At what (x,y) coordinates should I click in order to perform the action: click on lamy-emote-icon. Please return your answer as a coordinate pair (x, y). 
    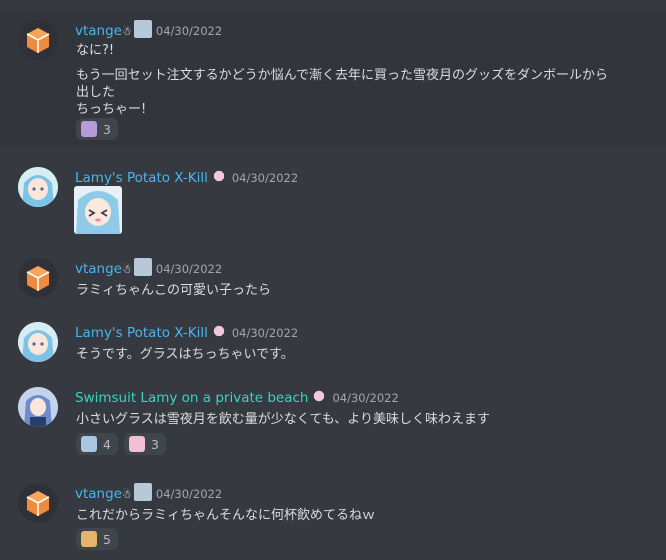
    Looking at the image, I should click on (98, 212).